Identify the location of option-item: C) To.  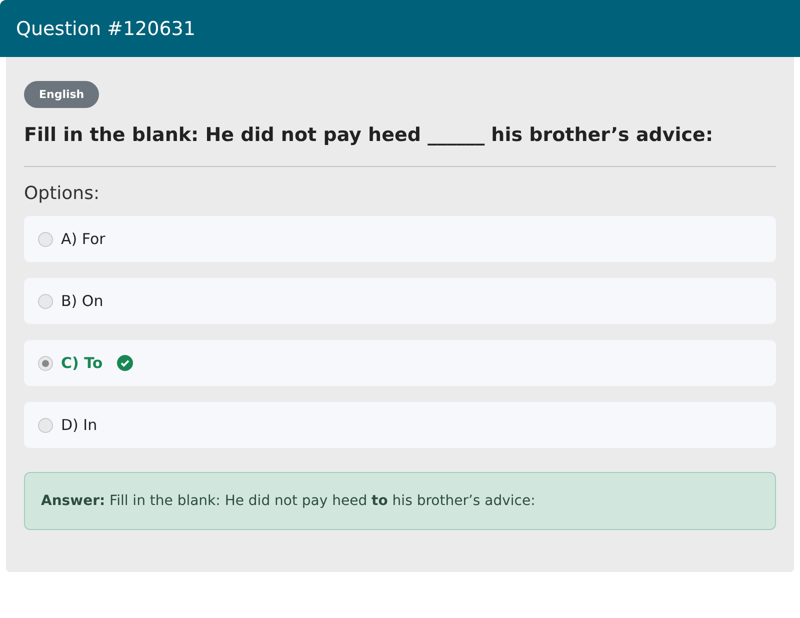
(400, 363).